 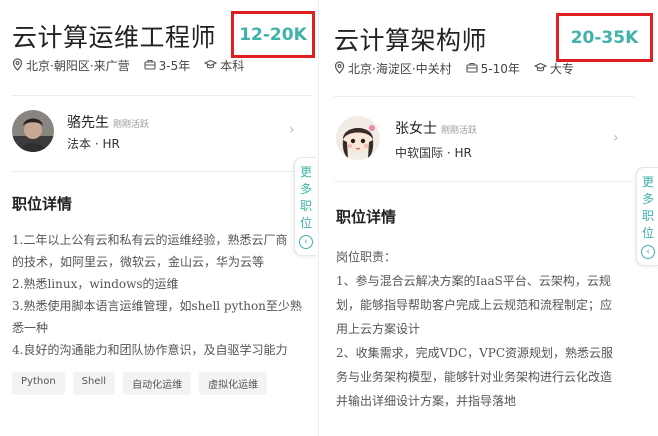 I want to click on description-line: 的技术，如阿里云，微软云，金山云，华为云等, so click(x=138, y=262).